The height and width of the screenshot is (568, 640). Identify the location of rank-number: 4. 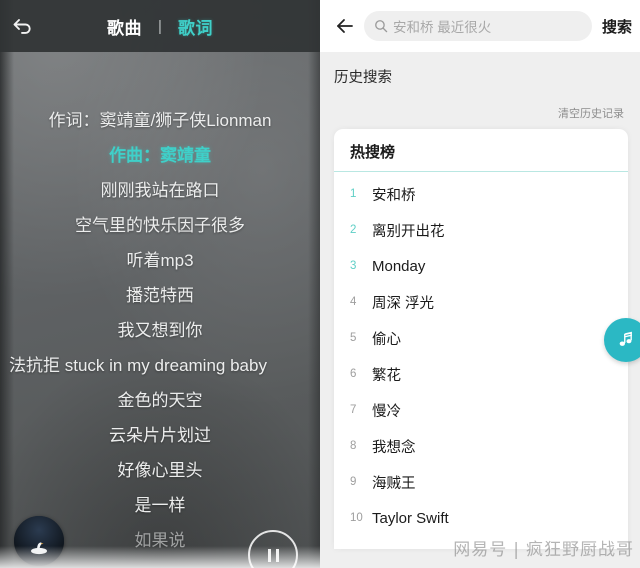
(353, 302).